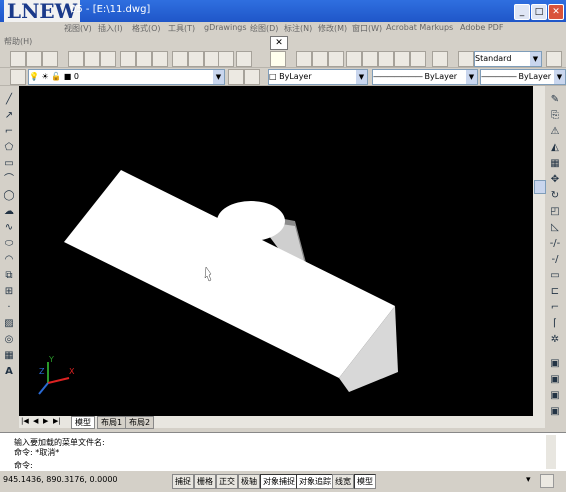 This screenshot has width=566, height=492. I want to click on menu-gdrawings: gDrawings, so click(225, 27).